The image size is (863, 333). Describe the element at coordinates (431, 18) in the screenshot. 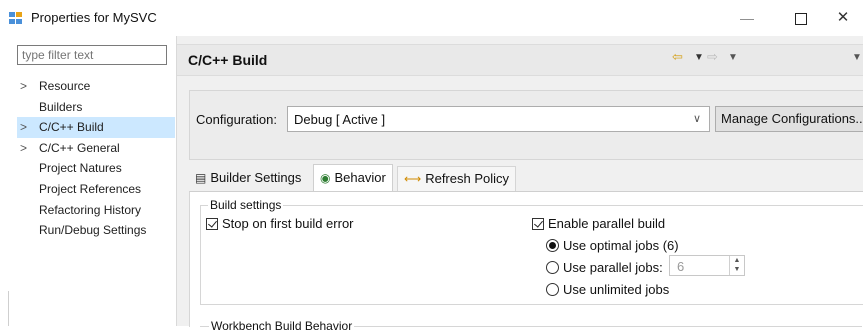

I see `title-bar: Properties for MySVC — ✕` at that location.